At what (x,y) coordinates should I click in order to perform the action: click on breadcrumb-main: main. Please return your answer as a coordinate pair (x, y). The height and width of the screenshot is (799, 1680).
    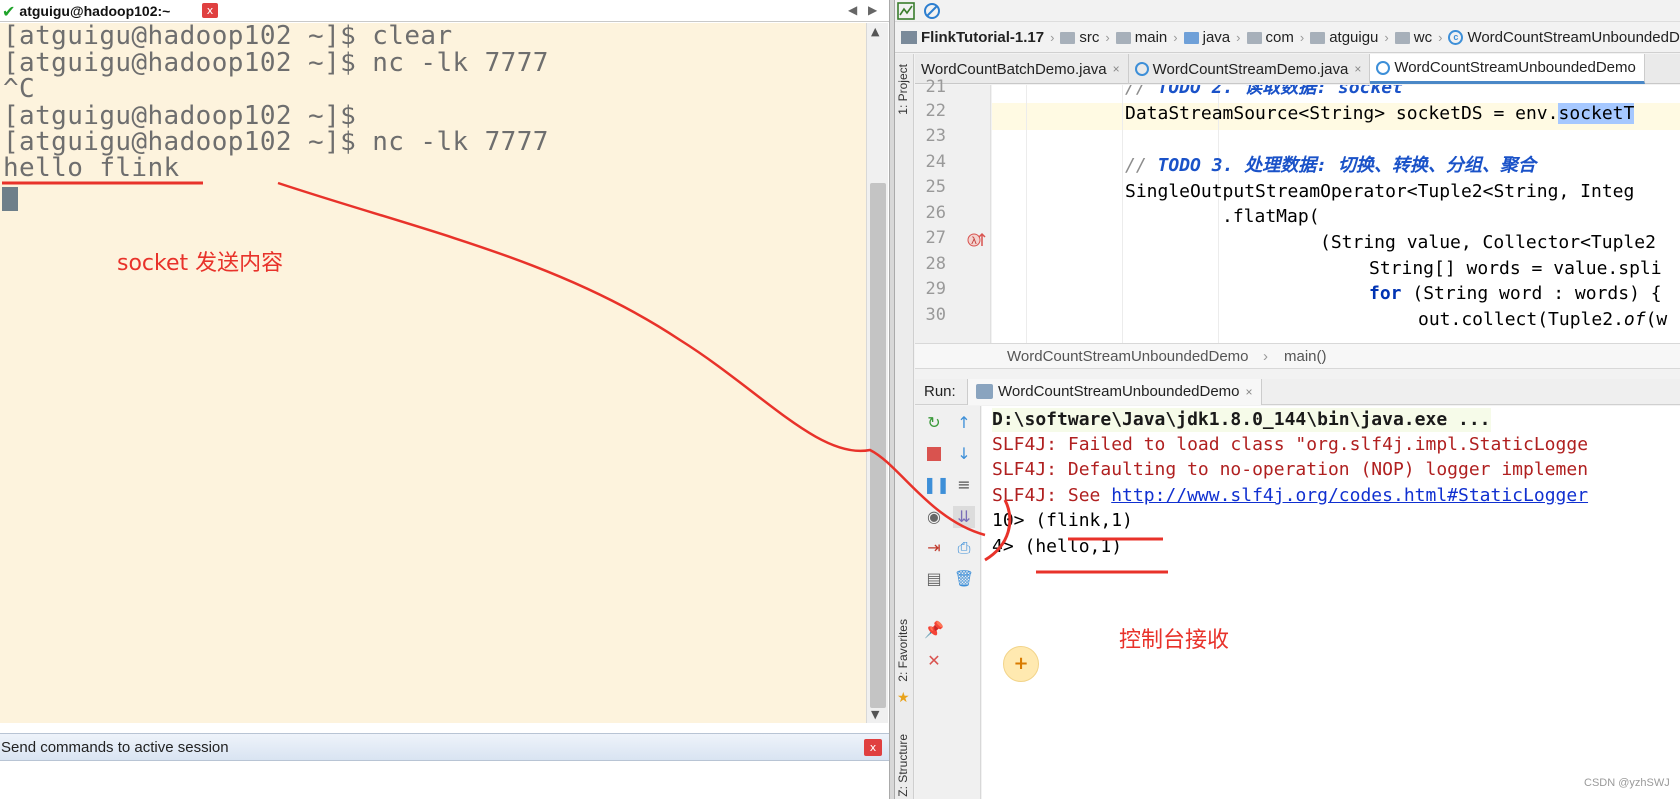
    Looking at the image, I should click on (1142, 37).